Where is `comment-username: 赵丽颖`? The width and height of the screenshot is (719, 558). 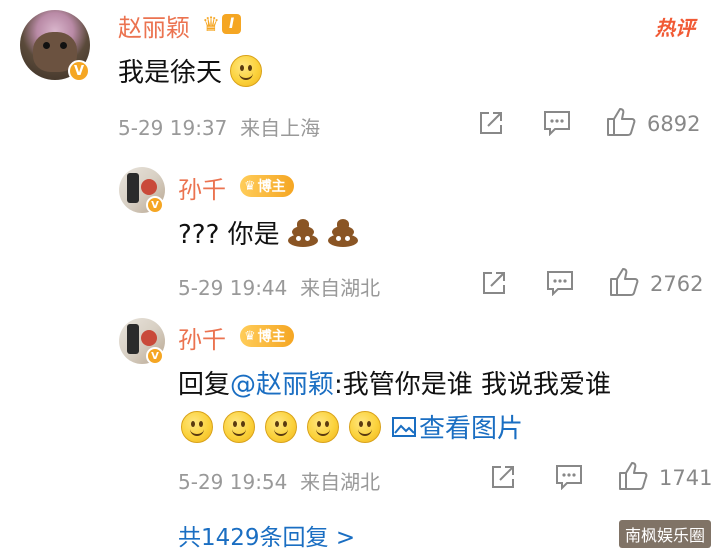
comment-username: 赵丽颖 is located at coordinates (154, 25).